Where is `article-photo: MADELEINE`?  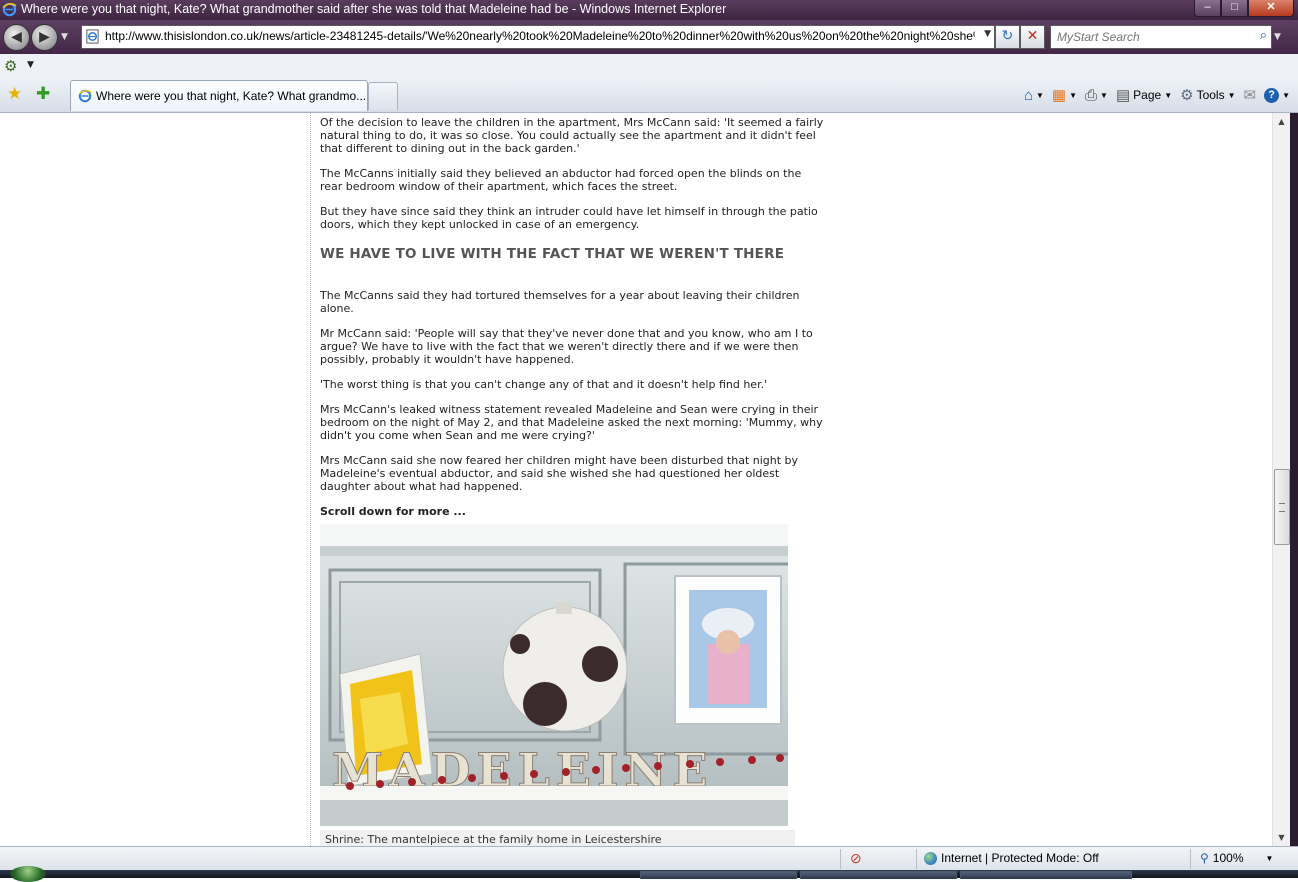 article-photo: MADELEINE is located at coordinates (554, 675).